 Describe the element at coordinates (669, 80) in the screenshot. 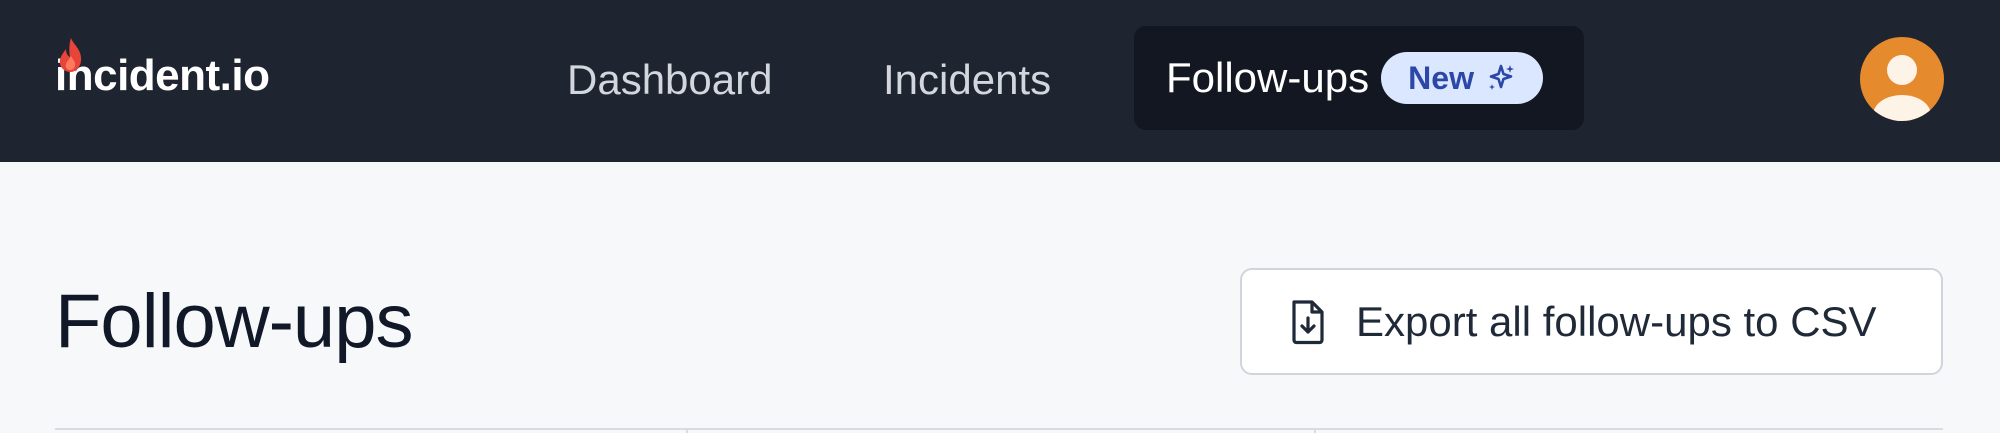

I see `nav-dashboard: Dashboard` at that location.